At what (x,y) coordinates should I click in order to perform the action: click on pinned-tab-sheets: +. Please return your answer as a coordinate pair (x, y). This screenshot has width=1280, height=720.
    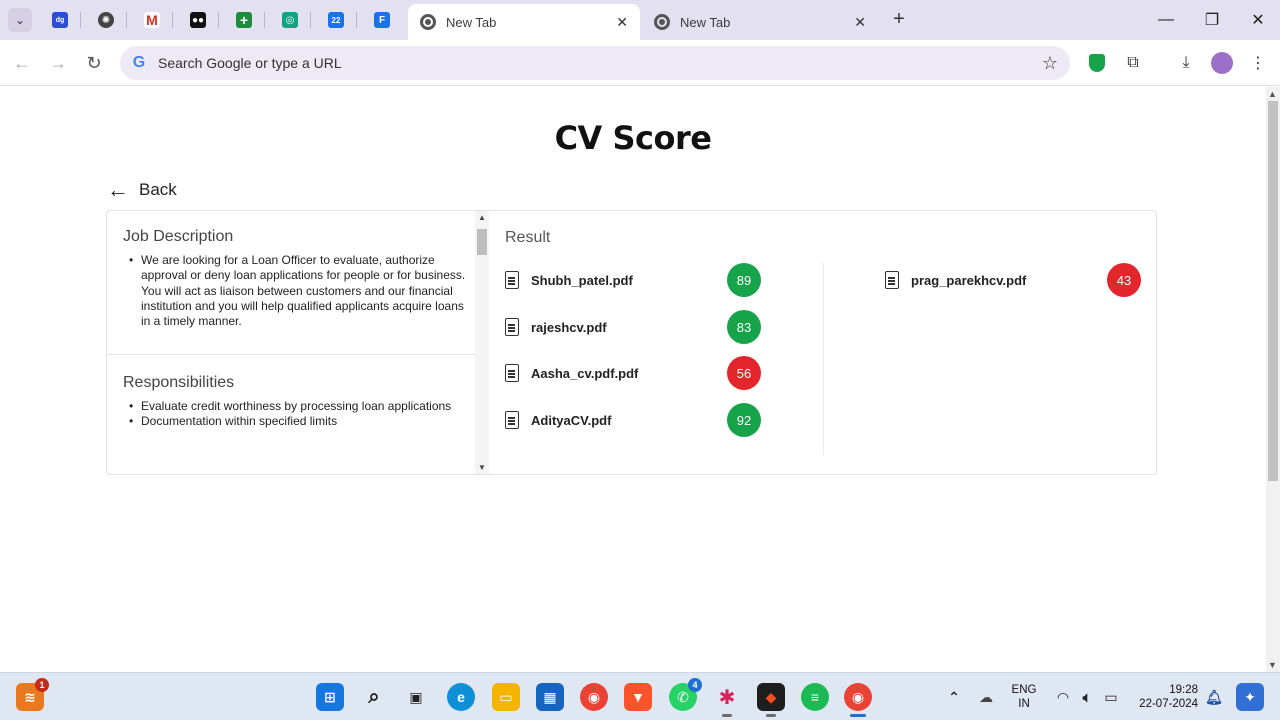
    Looking at the image, I should click on (244, 20).